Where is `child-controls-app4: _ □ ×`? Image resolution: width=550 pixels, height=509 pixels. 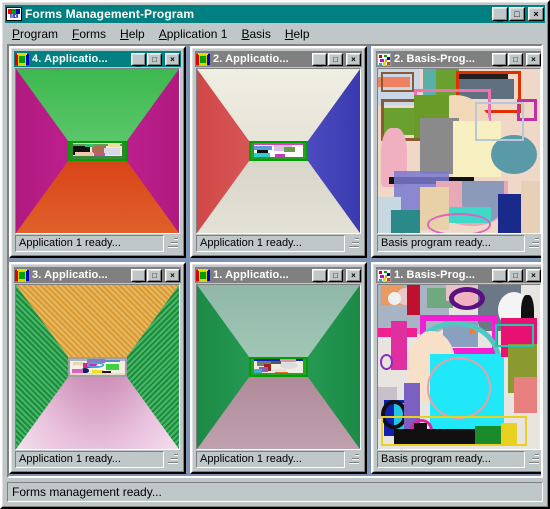 child-controls-app4: _ □ × is located at coordinates (155, 59).